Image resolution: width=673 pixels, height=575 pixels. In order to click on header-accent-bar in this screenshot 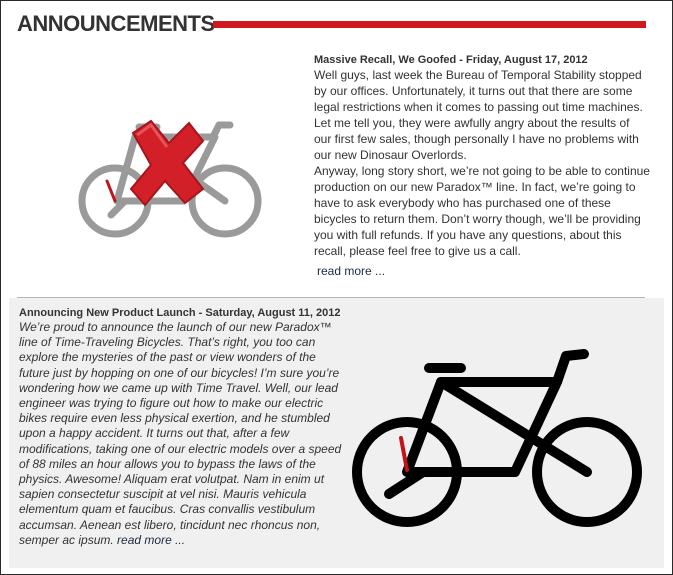, I will do `click(429, 24)`.